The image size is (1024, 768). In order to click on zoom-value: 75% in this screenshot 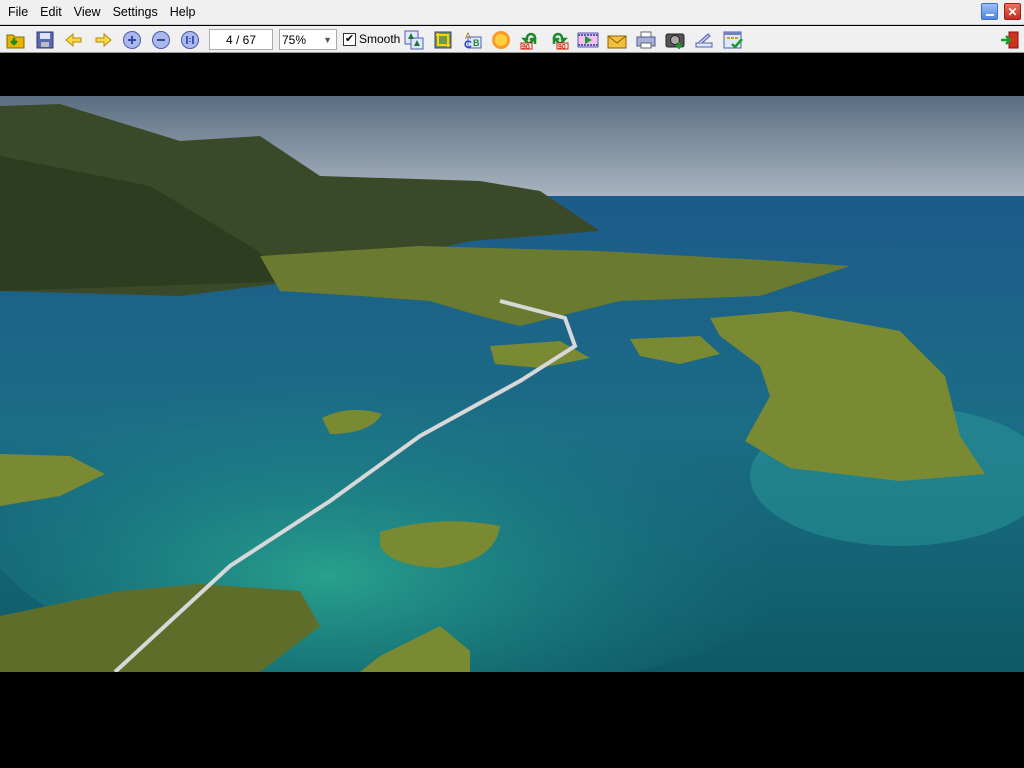, I will do `click(294, 39)`.